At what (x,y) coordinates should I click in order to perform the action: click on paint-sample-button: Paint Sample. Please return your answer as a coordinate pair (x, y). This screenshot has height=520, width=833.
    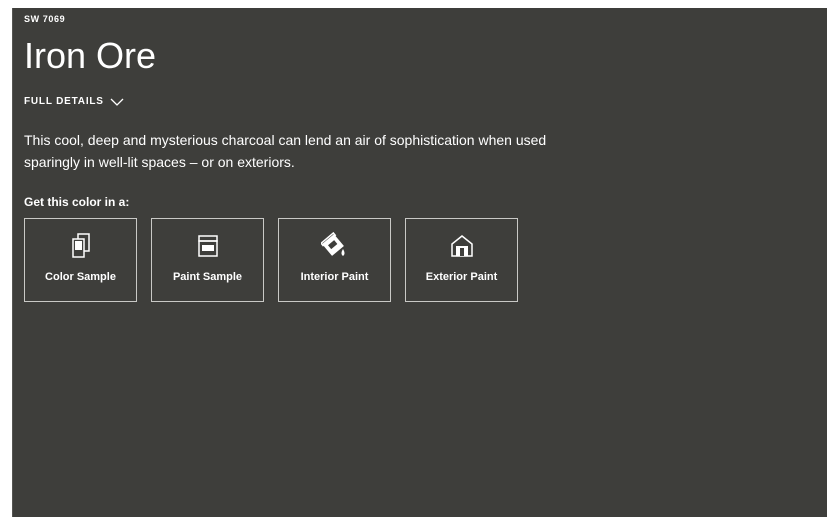
    Looking at the image, I should click on (207, 260).